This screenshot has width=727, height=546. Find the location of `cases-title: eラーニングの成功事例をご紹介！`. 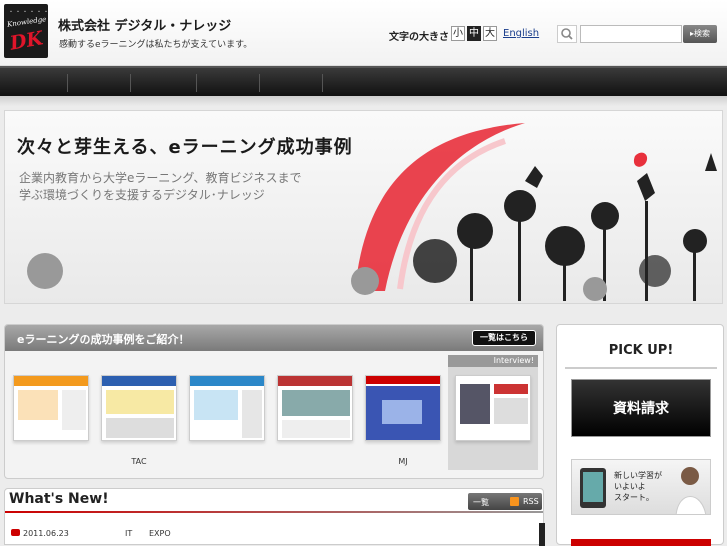

cases-title: eラーニングの成功事例をご紹介！ is located at coordinates (103, 339).